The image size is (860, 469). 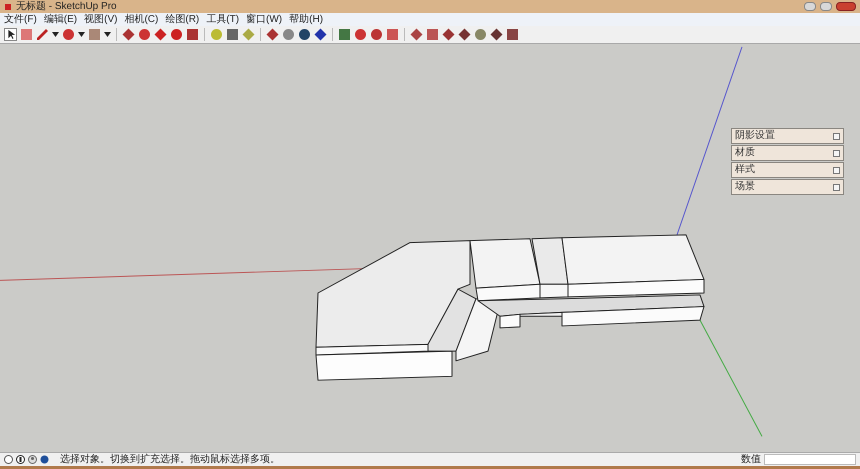 What do you see at coordinates (745, 170) in the screenshot?
I see `panel-title: 样式` at bounding box center [745, 170].